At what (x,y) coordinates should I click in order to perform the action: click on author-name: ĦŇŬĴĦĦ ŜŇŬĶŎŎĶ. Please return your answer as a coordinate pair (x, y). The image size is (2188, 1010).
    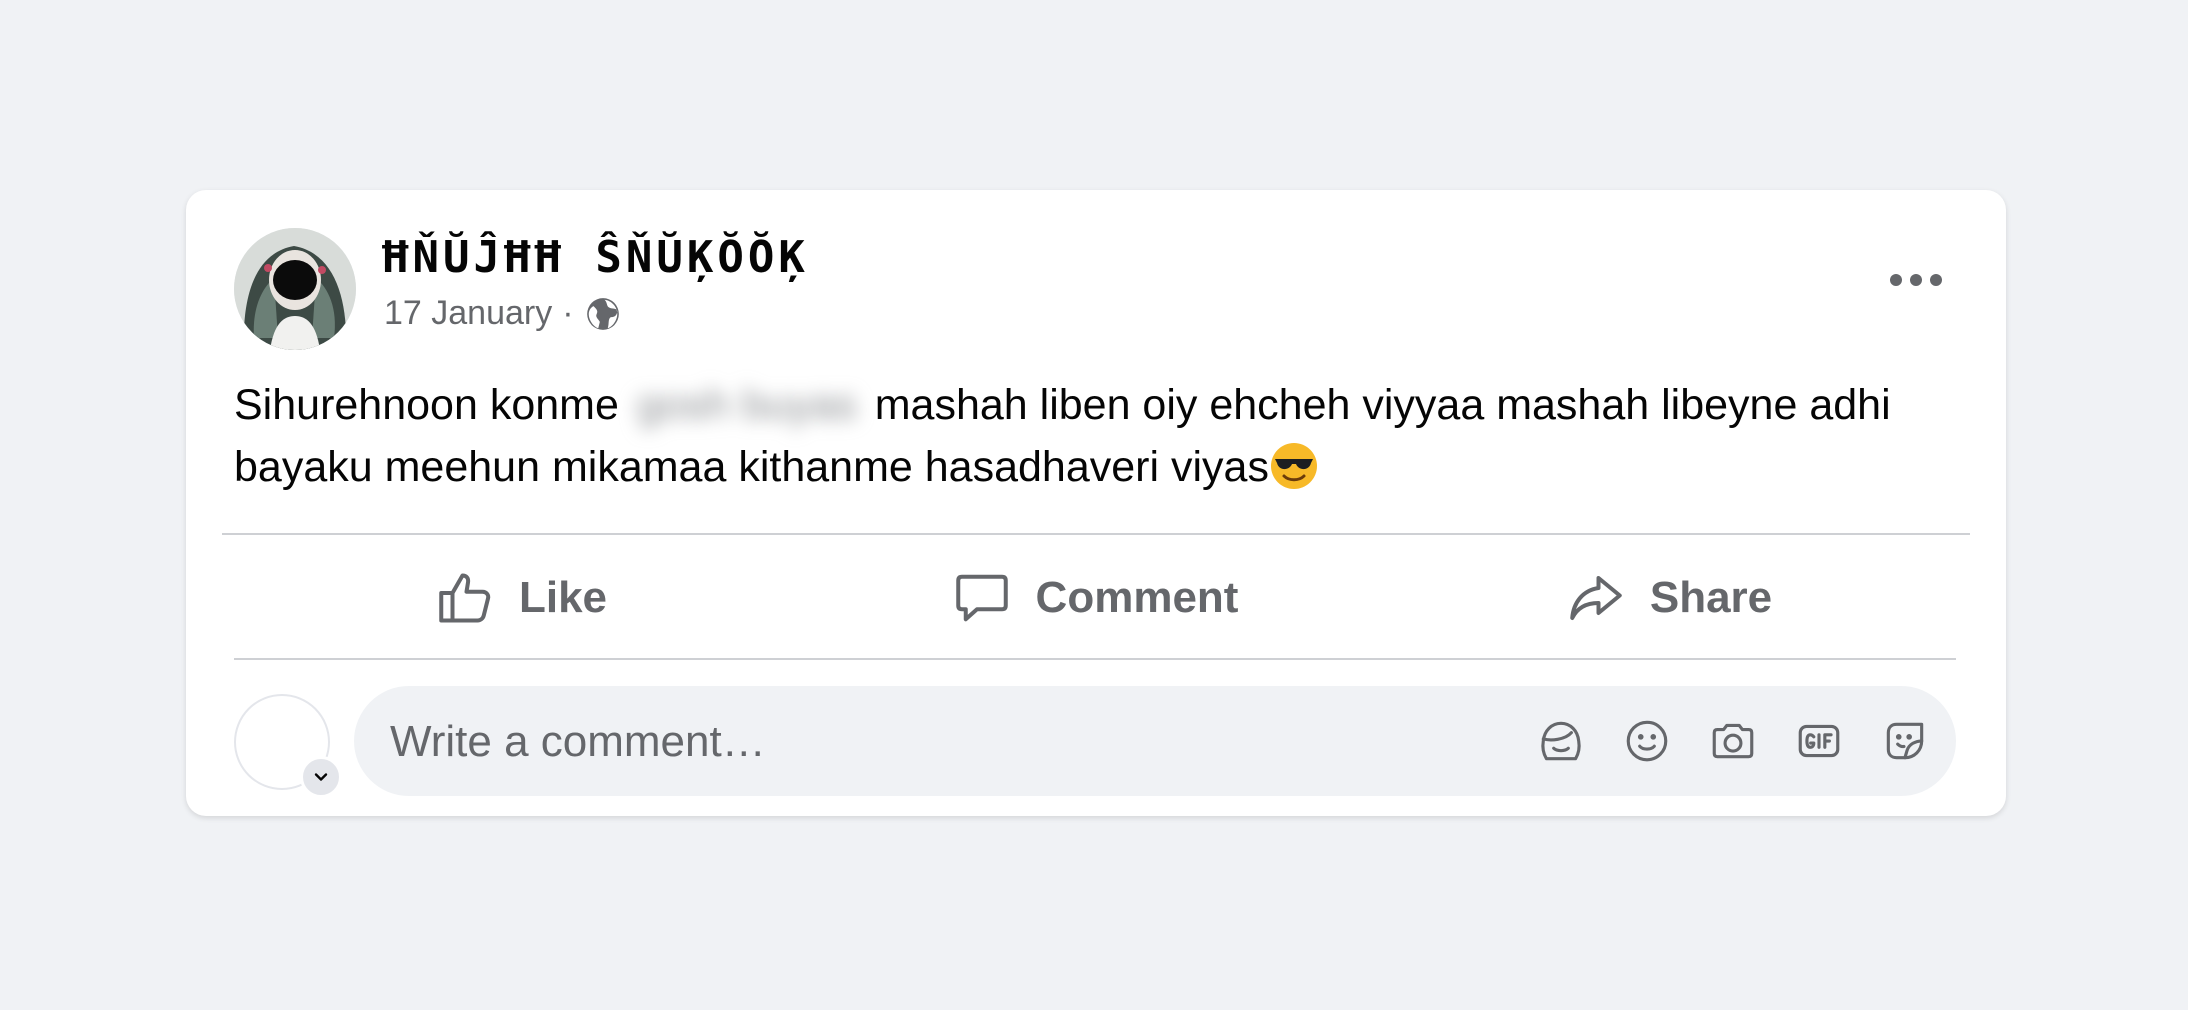
    Looking at the image, I should click on (595, 257).